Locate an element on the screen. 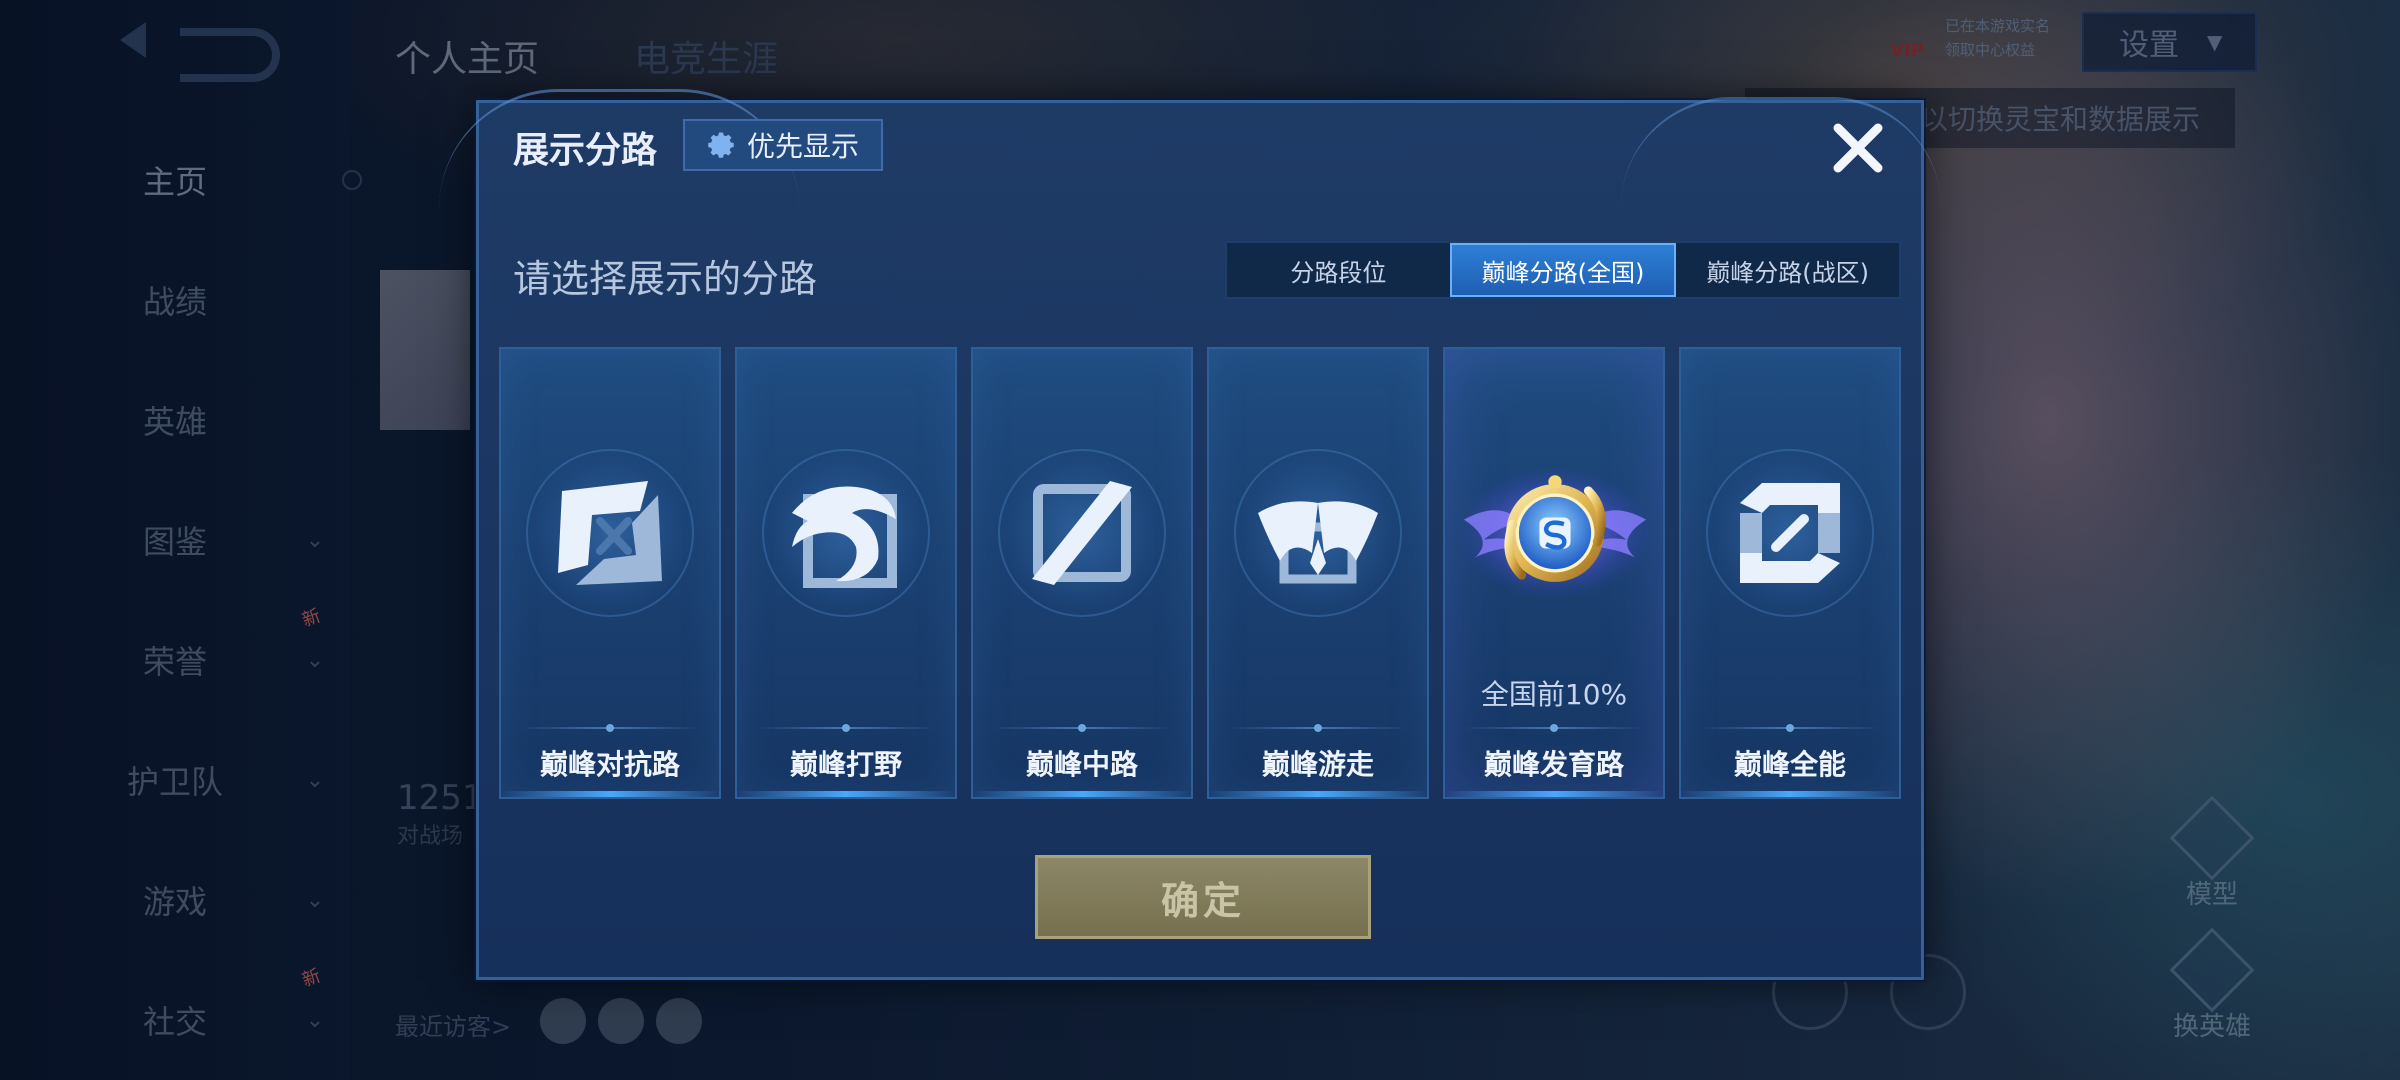  lane-card-clash: 巅峰对抗路 is located at coordinates (610, 573).